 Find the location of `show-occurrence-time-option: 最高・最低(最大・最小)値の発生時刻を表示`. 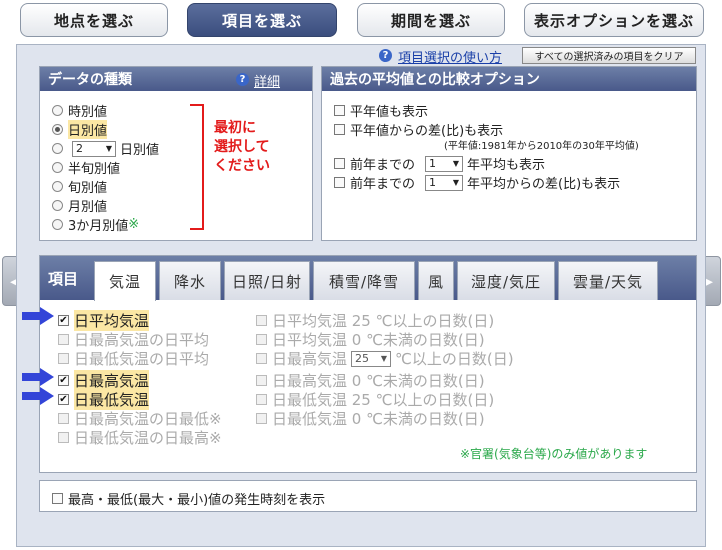

show-occurrence-time-option: 最高・最低(最大・最小)値の発生時刻を表示 is located at coordinates (188, 498).